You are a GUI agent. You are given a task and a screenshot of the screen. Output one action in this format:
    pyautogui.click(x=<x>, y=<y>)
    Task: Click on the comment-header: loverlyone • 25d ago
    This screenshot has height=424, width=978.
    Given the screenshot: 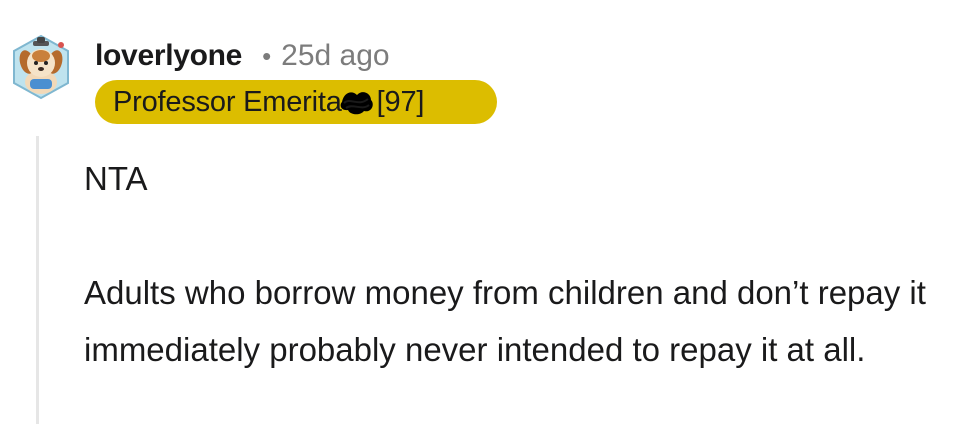 What is the action you would take?
    pyautogui.click(x=242, y=56)
    